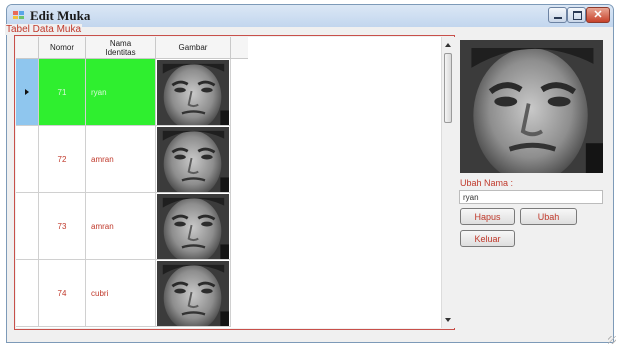 Image resolution: width=619 pixels, height=347 pixels. I want to click on scroll-up-arrow-icon, so click(448, 45).